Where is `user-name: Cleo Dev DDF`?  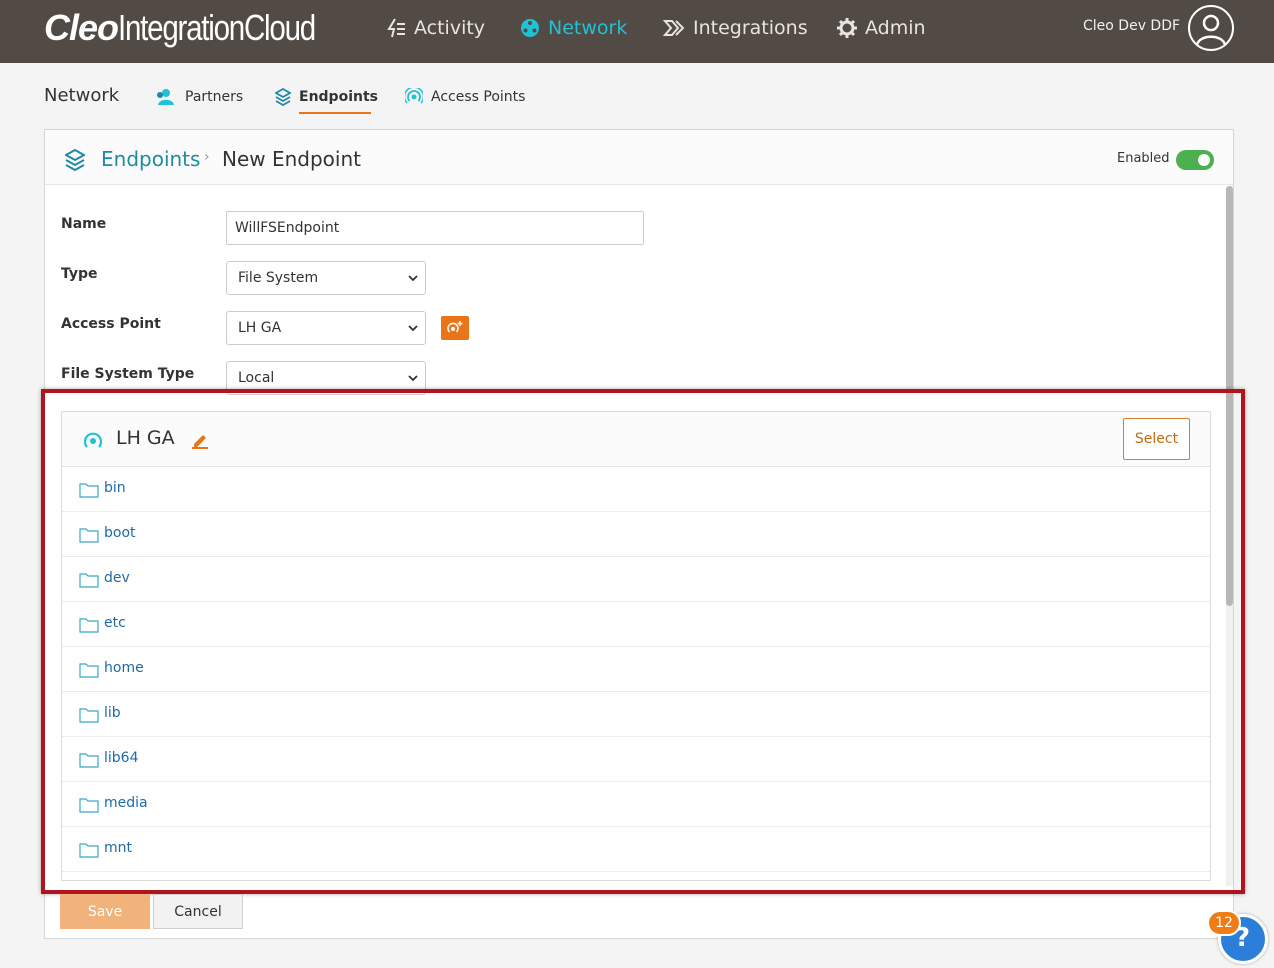 user-name: Cleo Dev DDF is located at coordinates (1131, 26).